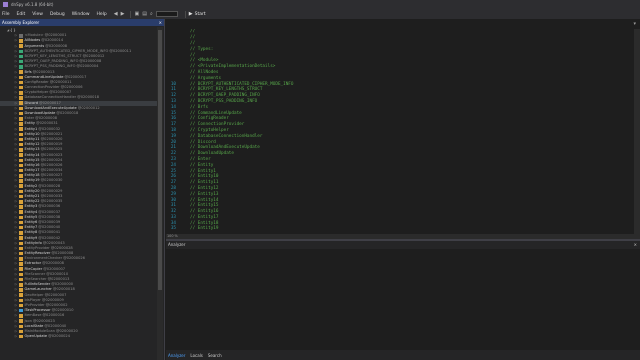 The width and height of the screenshot is (640, 360). What do you see at coordinates (200, 14) in the screenshot?
I see `start-button: Start` at bounding box center [200, 14].